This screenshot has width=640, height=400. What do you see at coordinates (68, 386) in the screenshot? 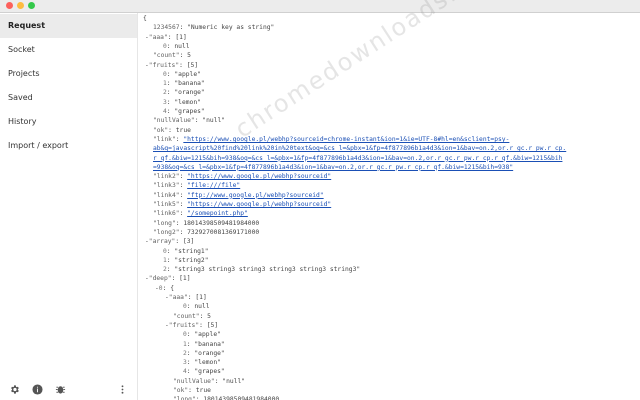
I see `sidebar-footer` at bounding box center [68, 386].